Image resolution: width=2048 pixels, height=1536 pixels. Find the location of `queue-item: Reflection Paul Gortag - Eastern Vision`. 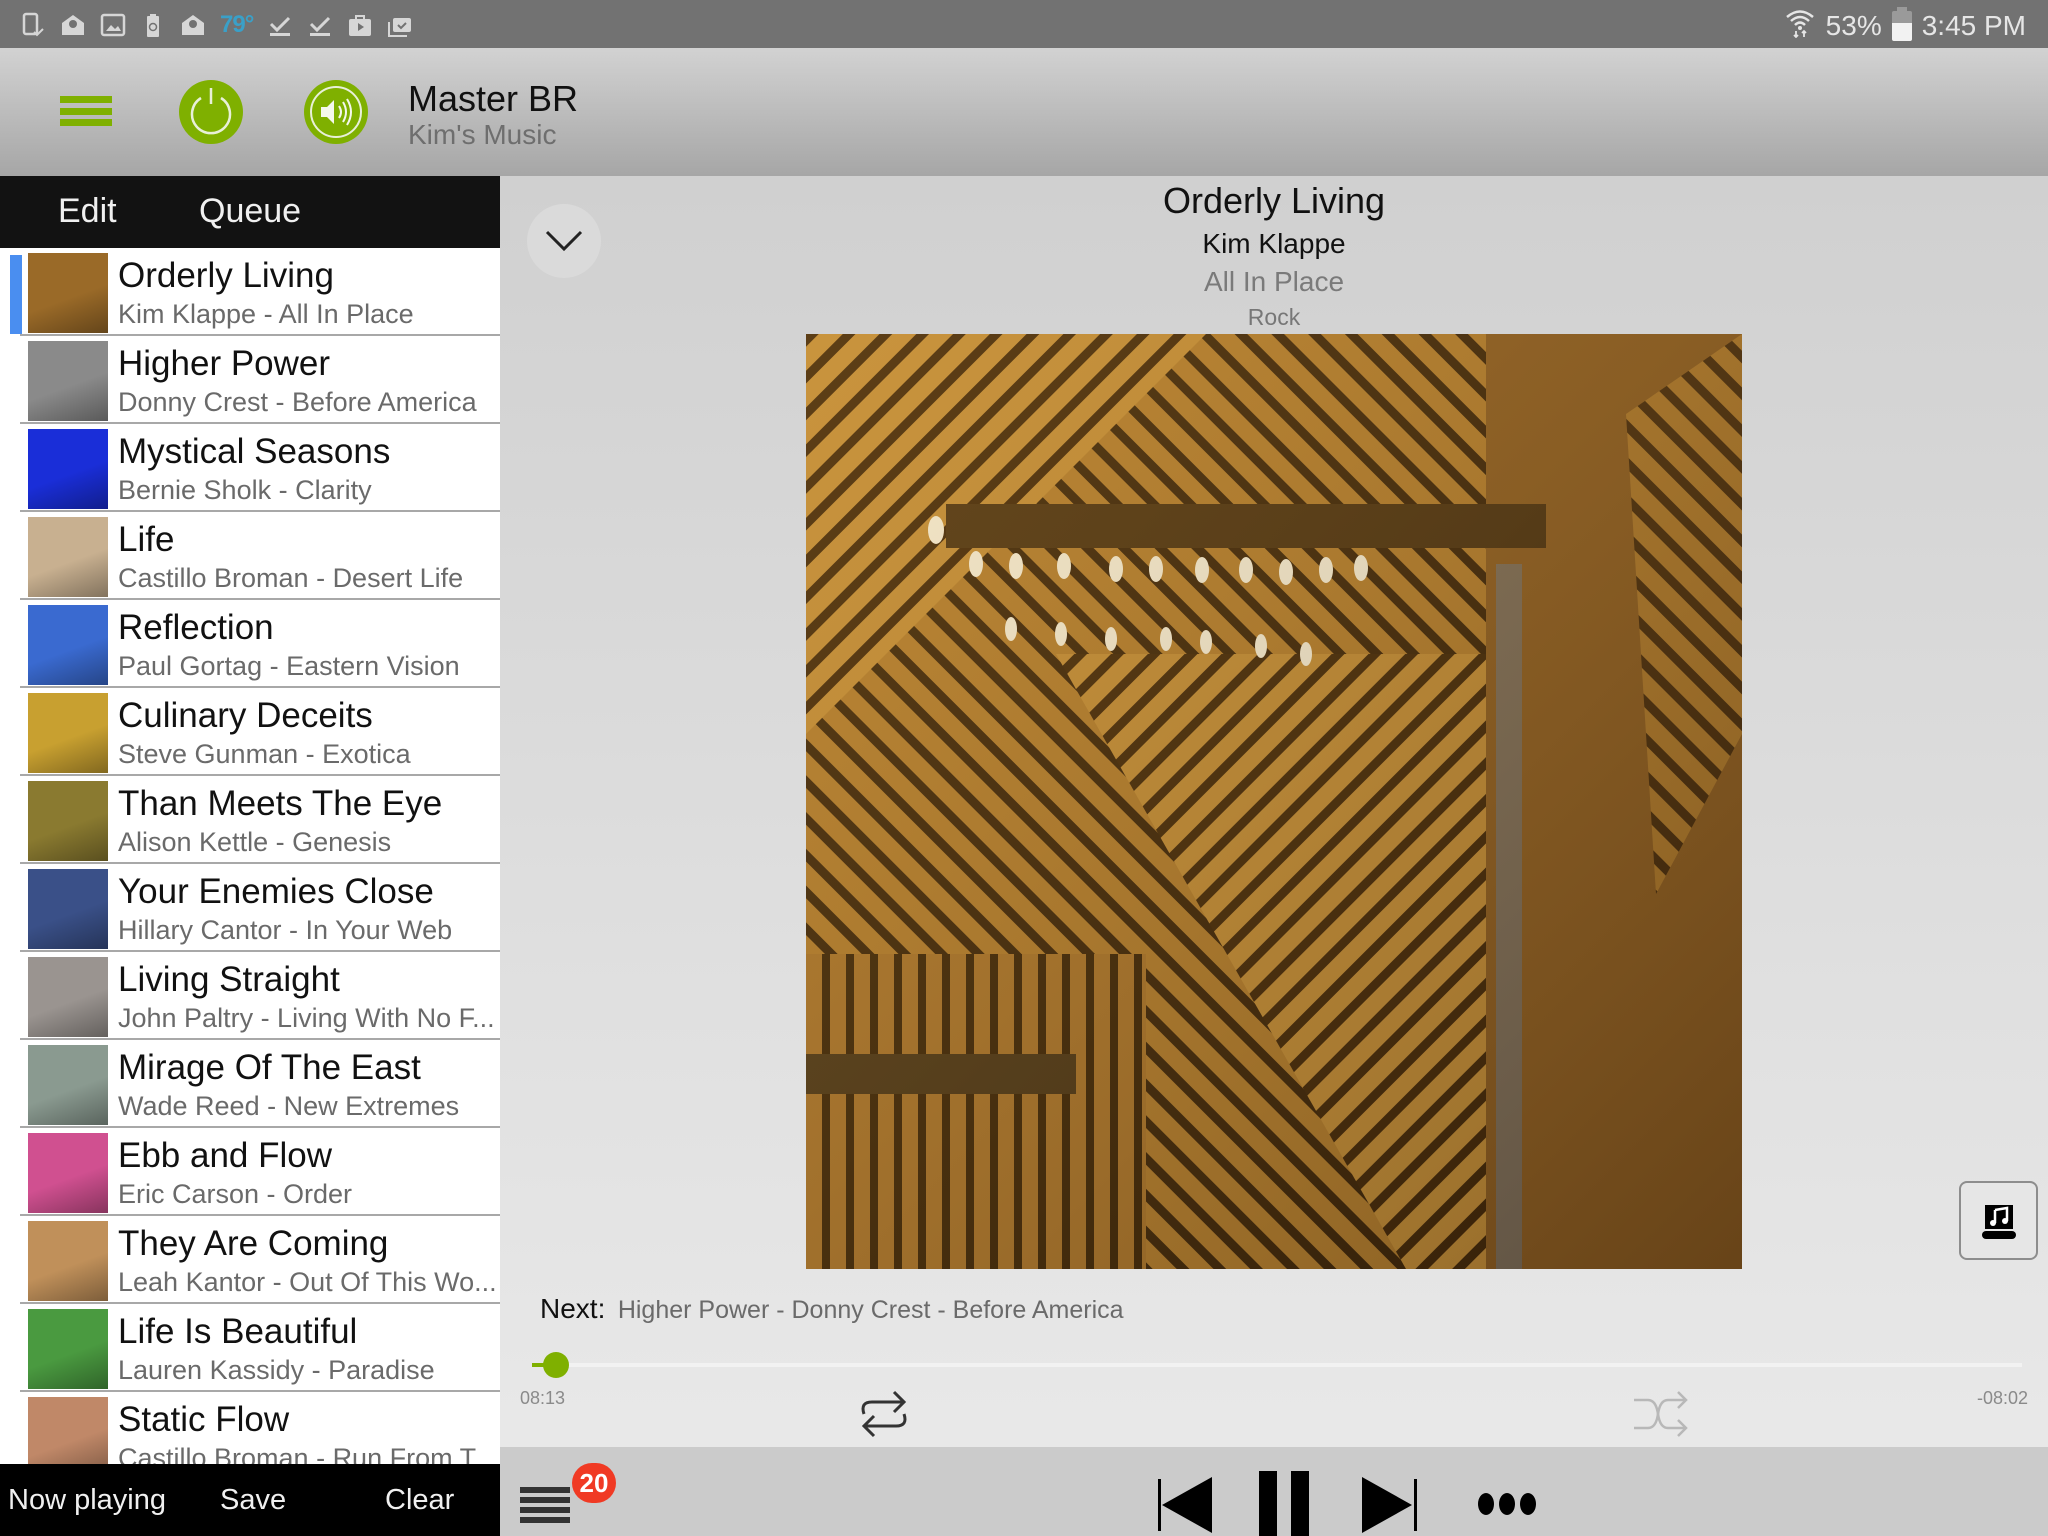

queue-item: Reflection Paul Gortag - Eastern Vision is located at coordinates (260, 644).